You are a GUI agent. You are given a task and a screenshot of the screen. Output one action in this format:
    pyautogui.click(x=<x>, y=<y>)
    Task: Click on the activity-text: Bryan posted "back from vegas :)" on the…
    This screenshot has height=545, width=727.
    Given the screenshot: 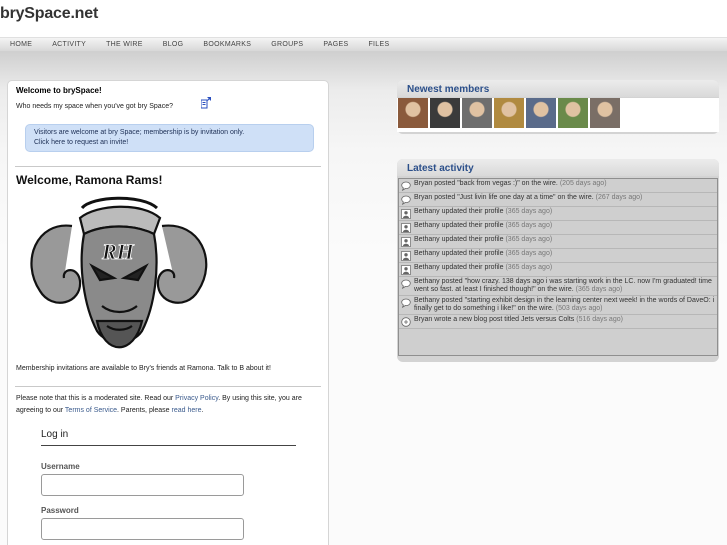 What is the action you would take?
    pyautogui.click(x=510, y=184)
    